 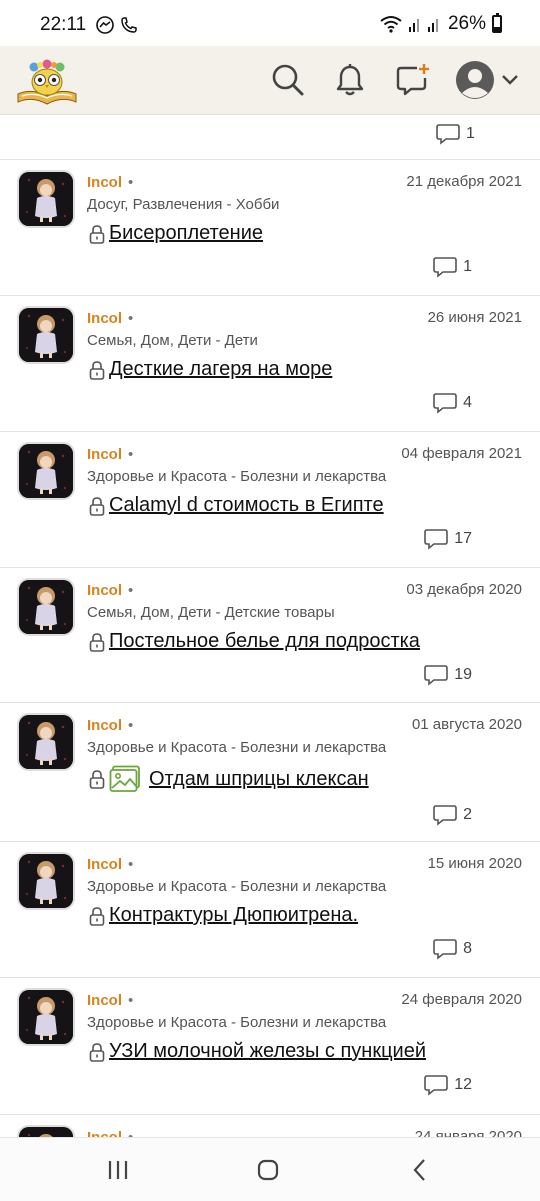 I want to click on comment-count-value: 19, so click(x=463, y=674).